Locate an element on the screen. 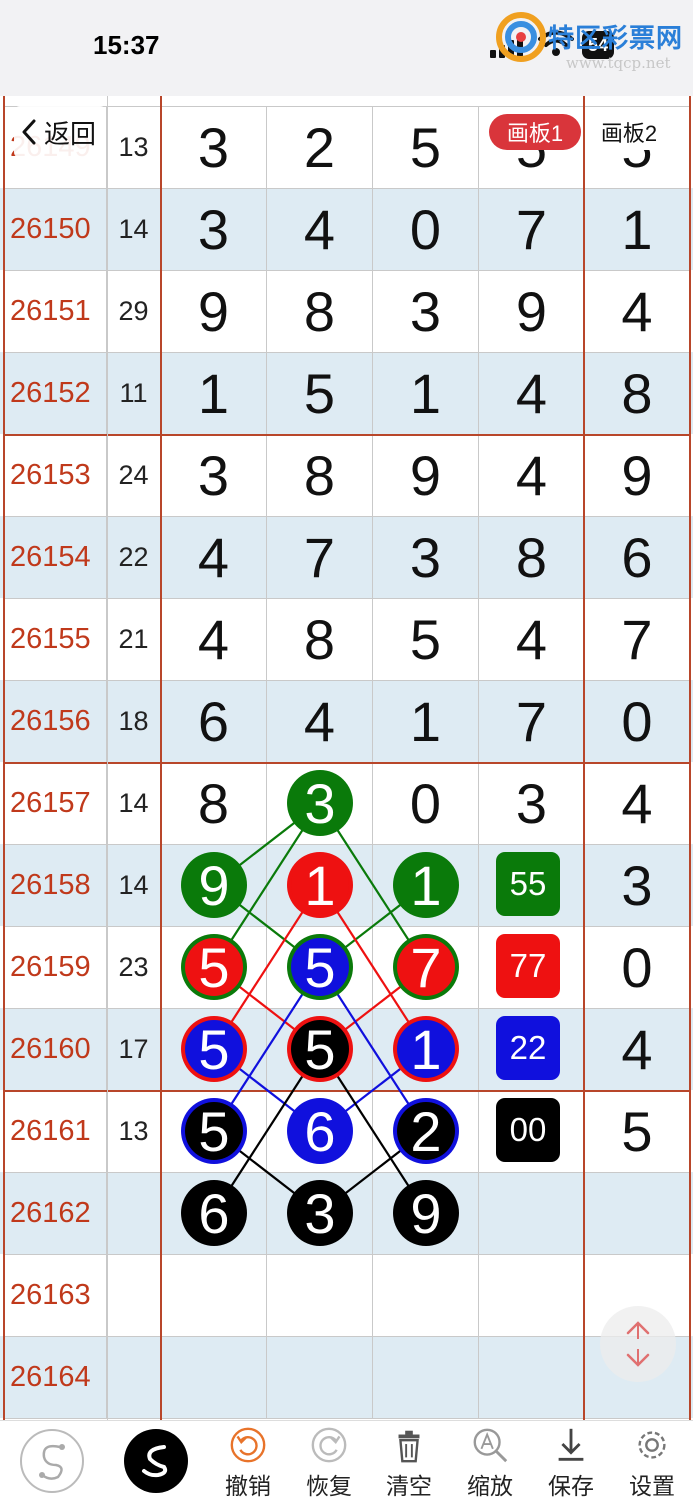  zoom-label: 缩放 is located at coordinates (490, 1486).